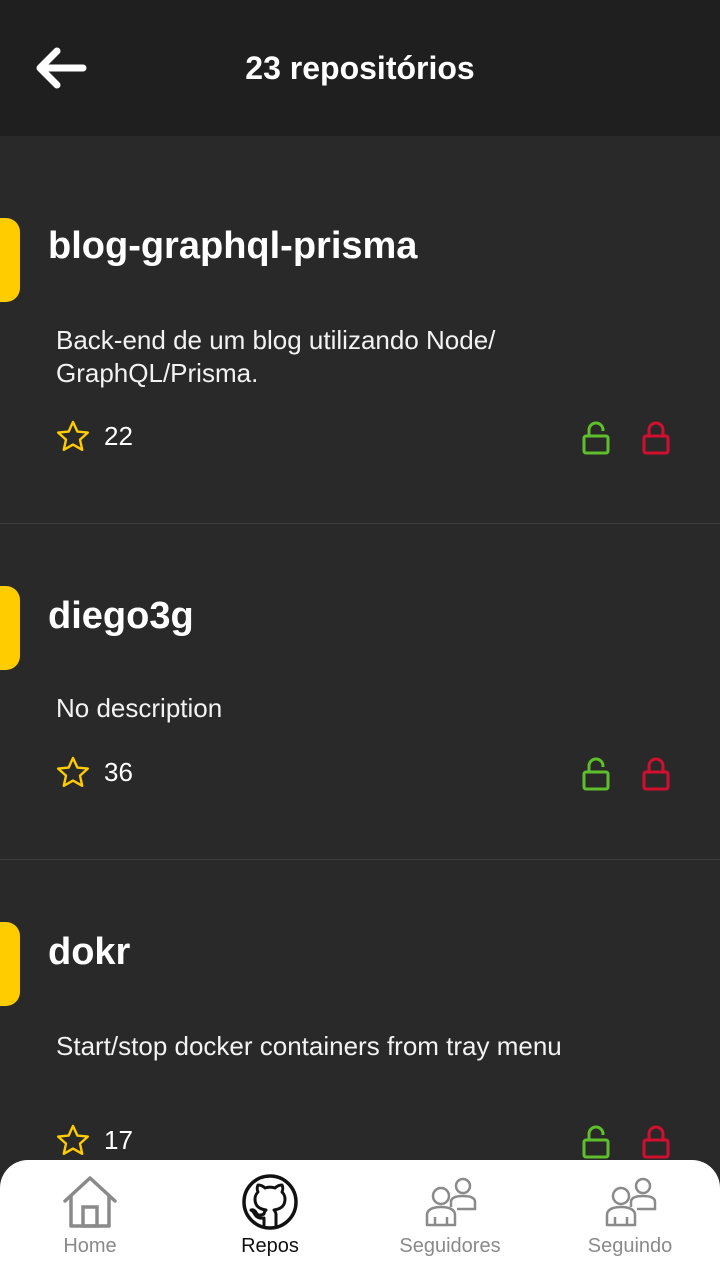 The image size is (720, 1280). What do you see at coordinates (89, 952) in the screenshot?
I see `repo-name: dokr` at bounding box center [89, 952].